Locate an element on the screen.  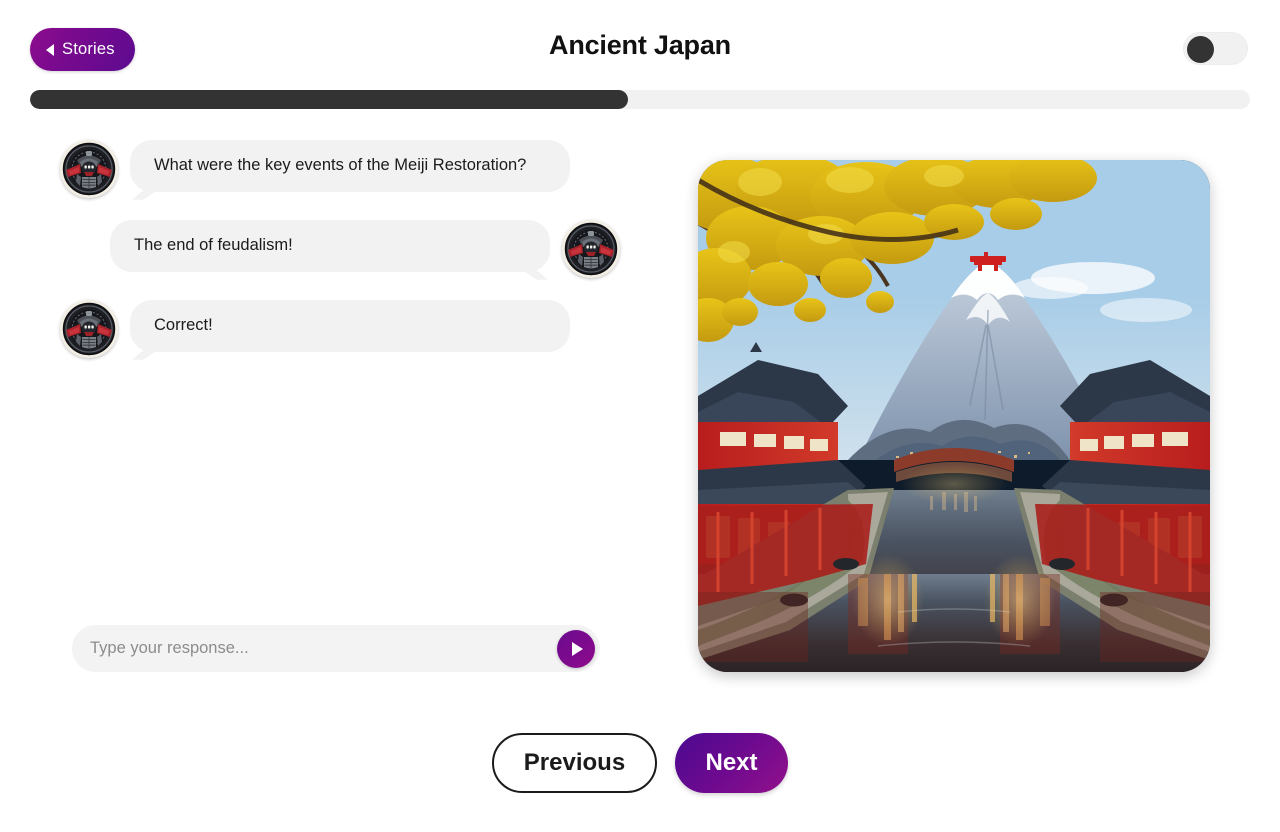
app-header: Stories Ancient Japan is located at coordinates (640, 41).